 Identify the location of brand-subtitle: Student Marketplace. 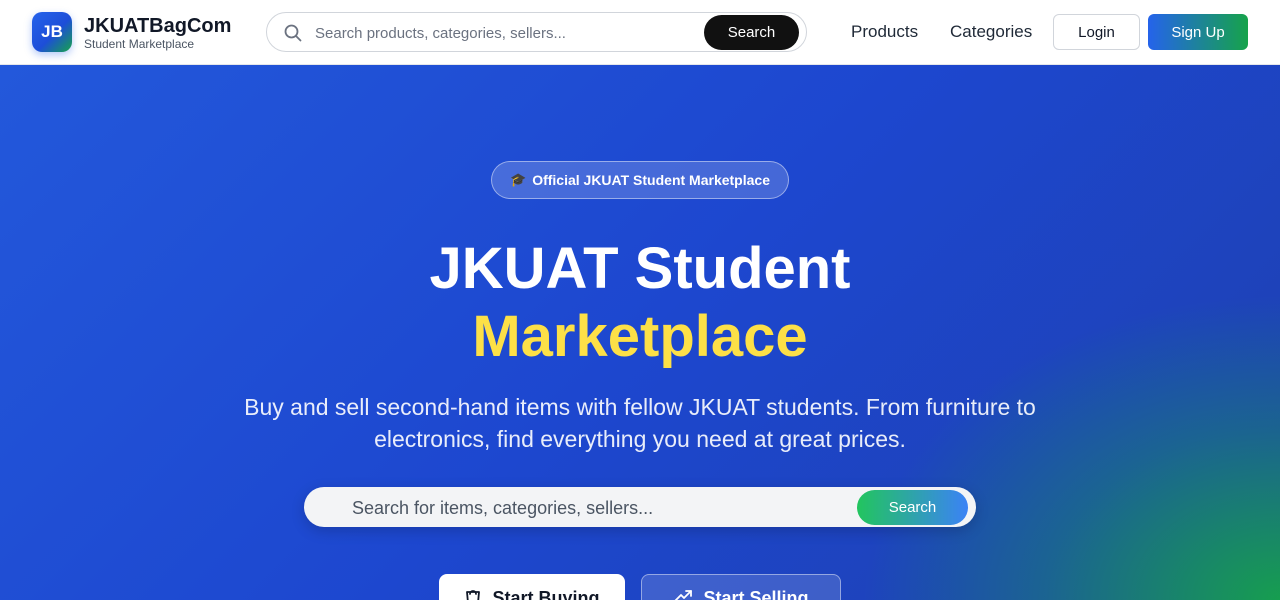
(139, 44).